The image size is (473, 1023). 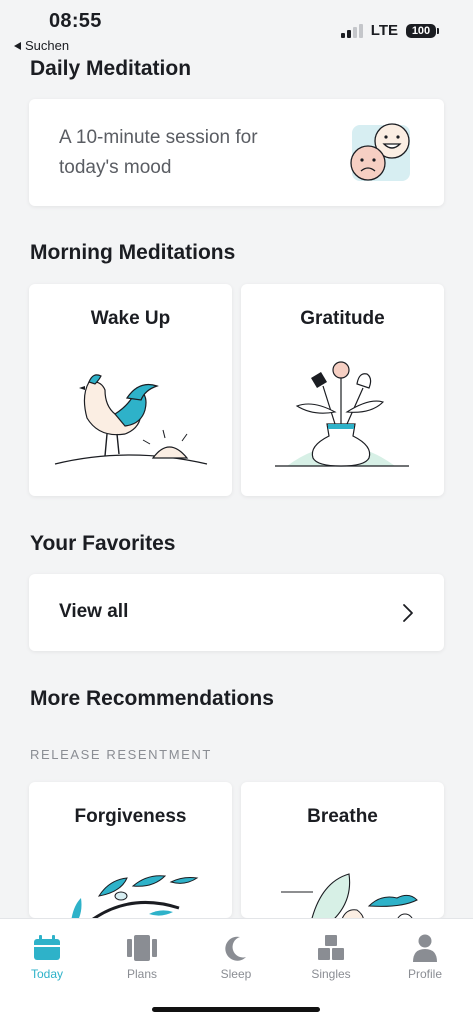 What do you see at coordinates (331, 974) in the screenshot?
I see `tab-label: Singles` at bounding box center [331, 974].